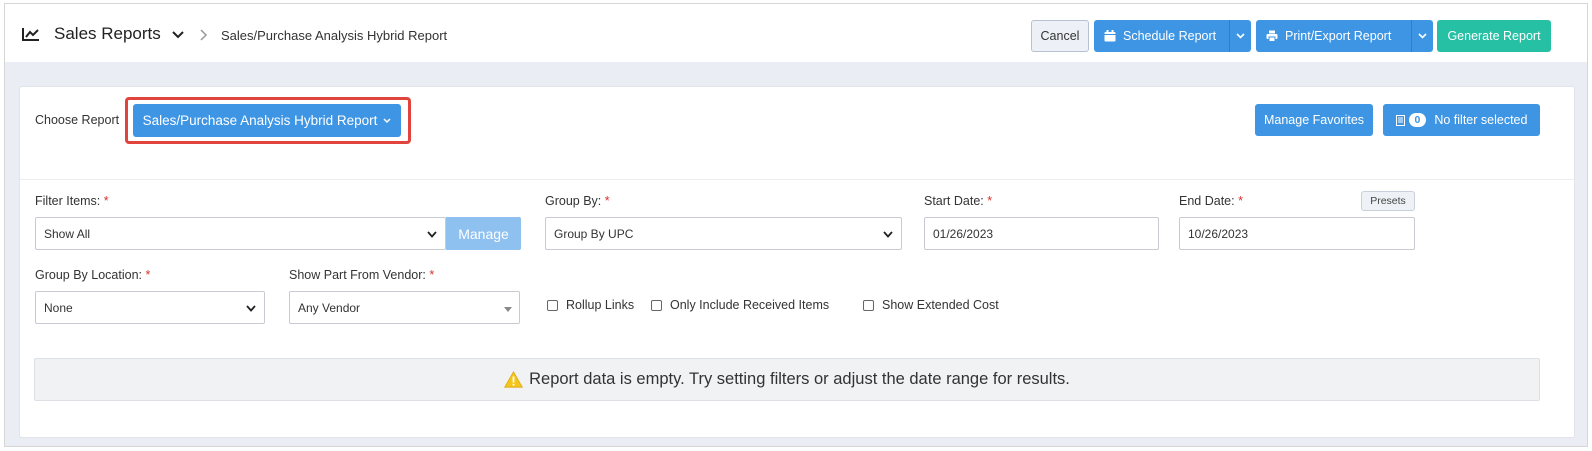 The height and width of the screenshot is (451, 1592). Describe the element at coordinates (797, 179) in the screenshot. I see `divider` at that location.